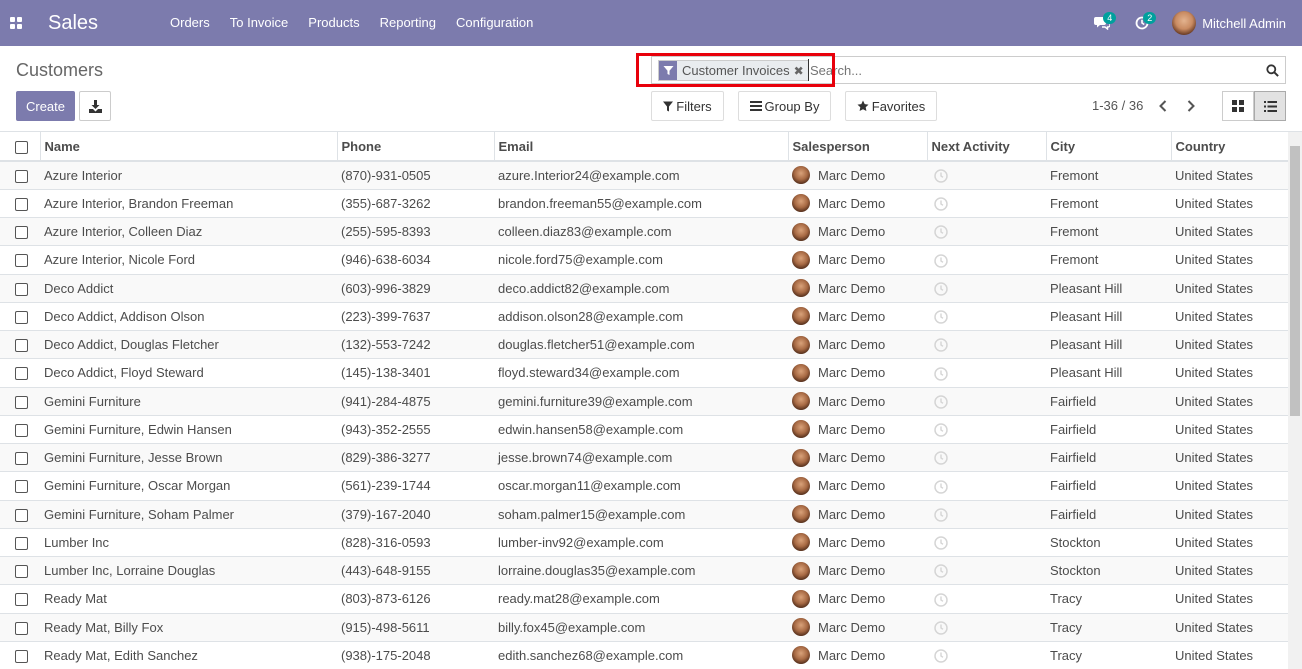 The image size is (1302, 669). I want to click on column-header-next-activity: Next Activity, so click(986, 147).